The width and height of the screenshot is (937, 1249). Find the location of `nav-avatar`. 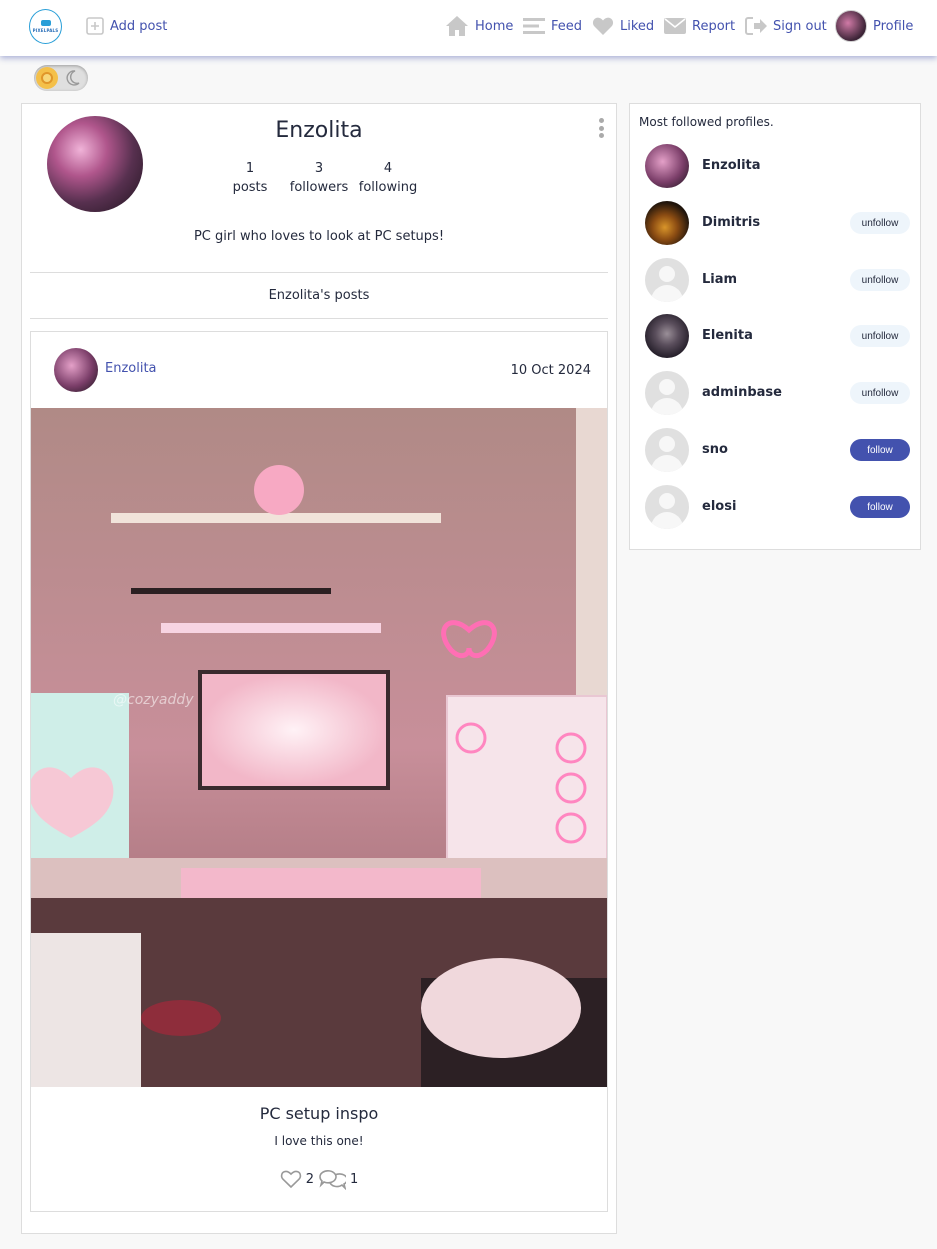

nav-avatar is located at coordinates (851, 26).